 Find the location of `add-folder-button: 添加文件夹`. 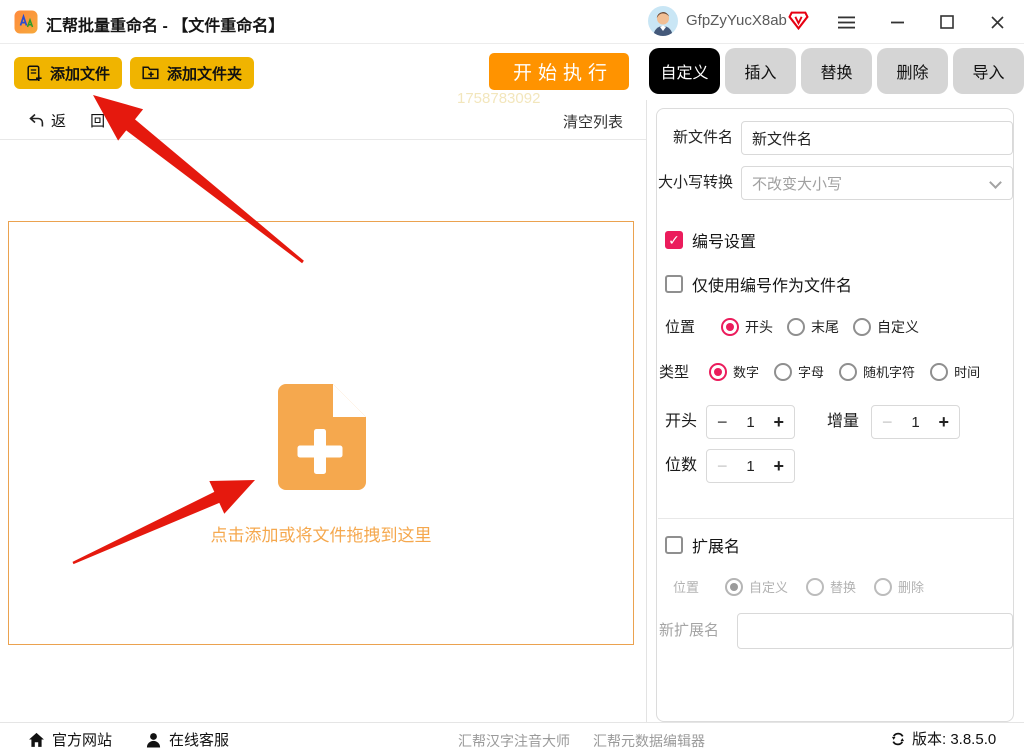

add-folder-button: 添加文件夹 is located at coordinates (192, 73).